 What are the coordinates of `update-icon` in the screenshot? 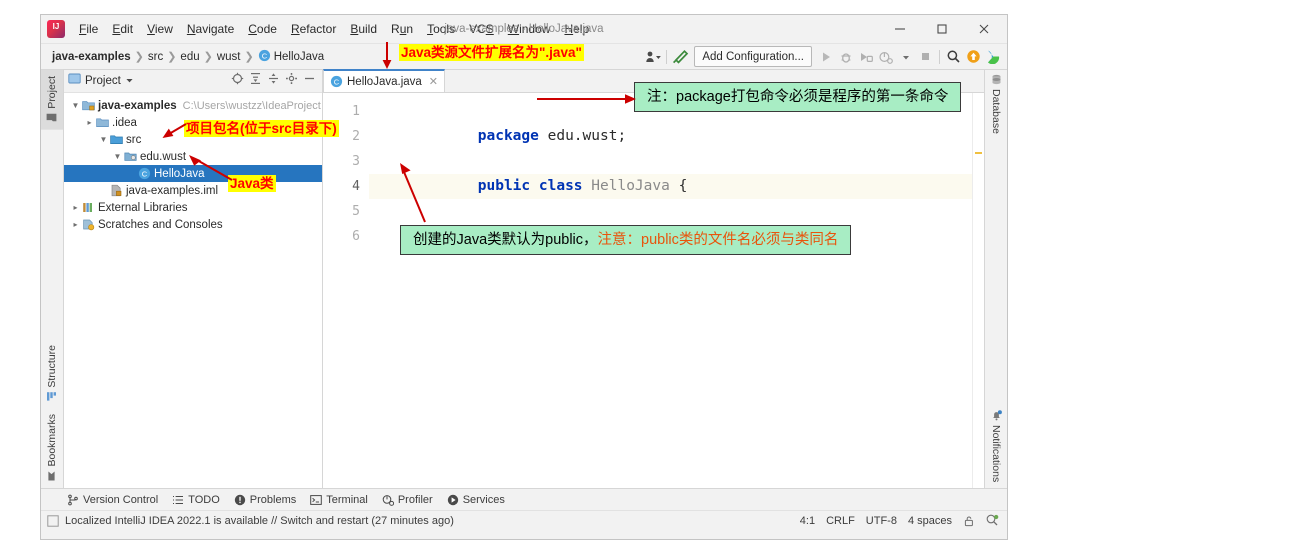 It's located at (973, 56).